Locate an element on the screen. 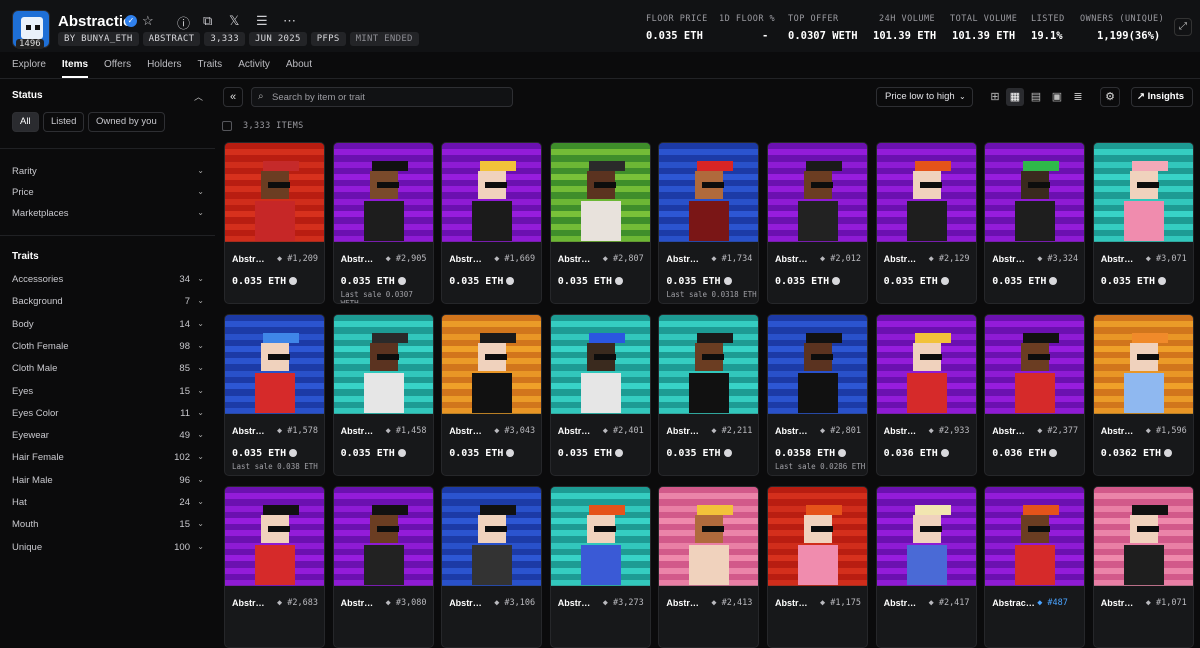  trait-hat: Hat 24 ⌄ is located at coordinates (108, 502).